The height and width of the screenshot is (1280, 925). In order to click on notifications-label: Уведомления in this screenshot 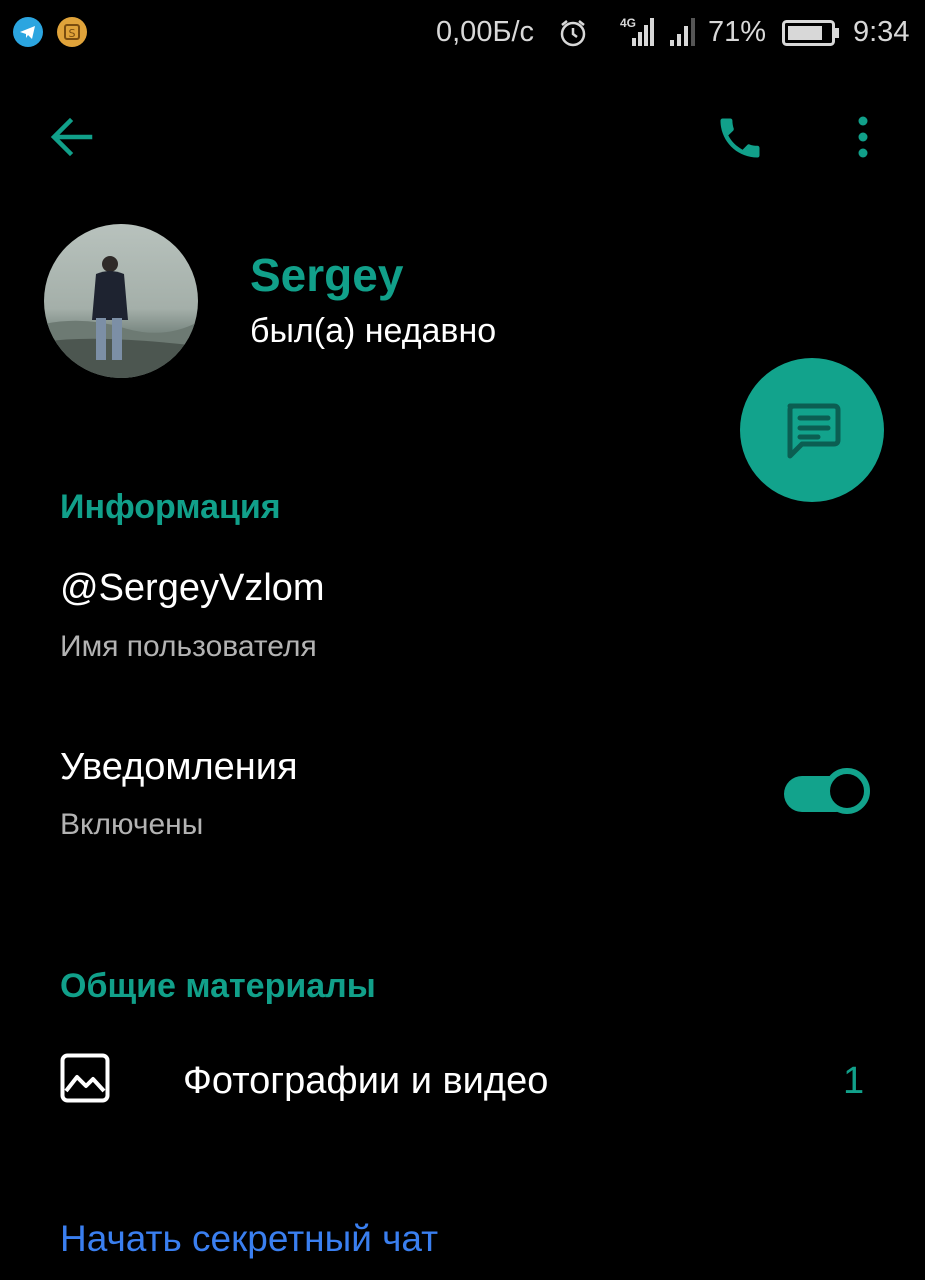, I will do `click(179, 767)`.